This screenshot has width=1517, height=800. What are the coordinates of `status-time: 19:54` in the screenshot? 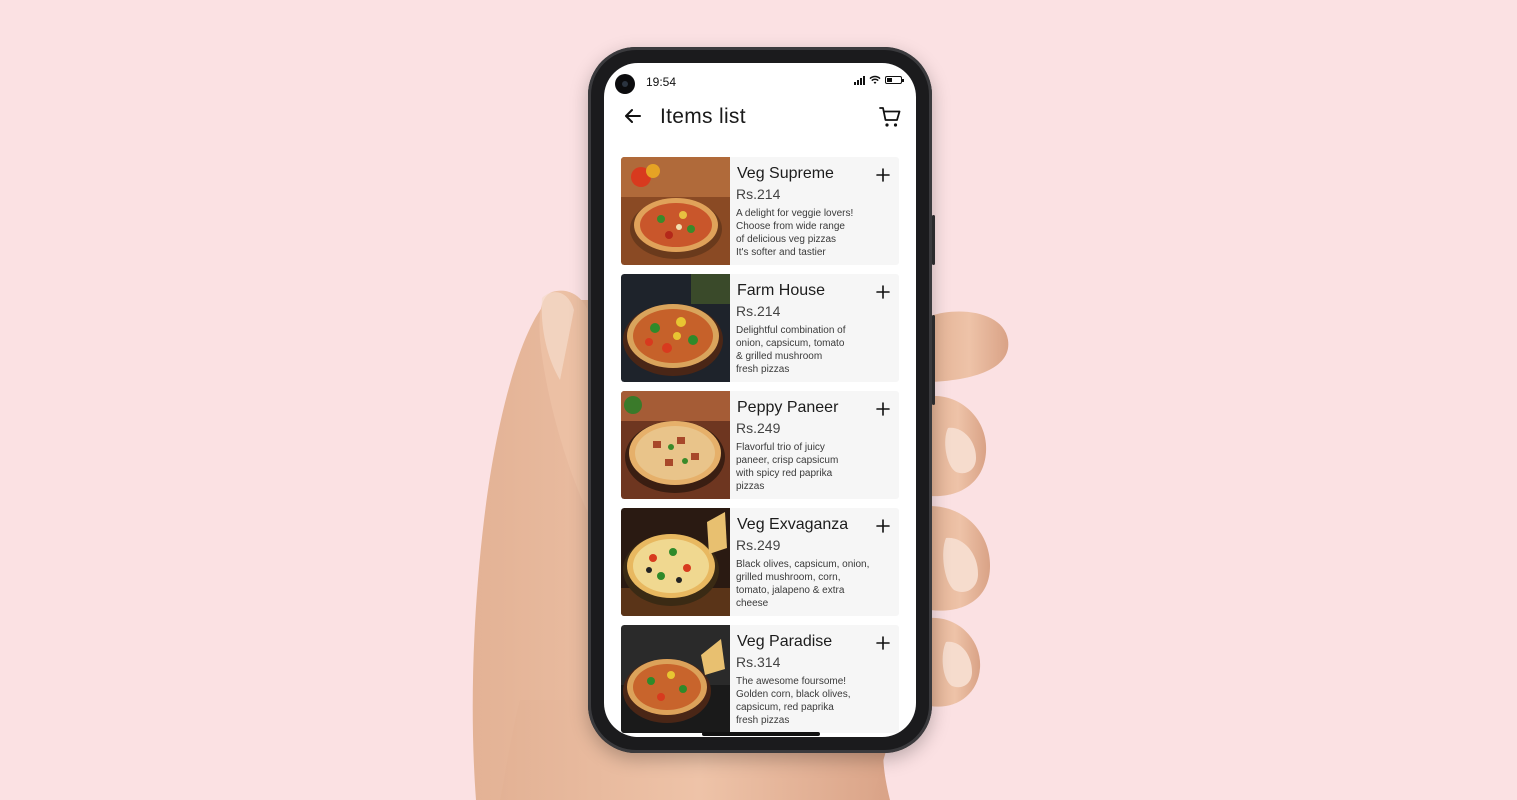 It's located at (661, 82).